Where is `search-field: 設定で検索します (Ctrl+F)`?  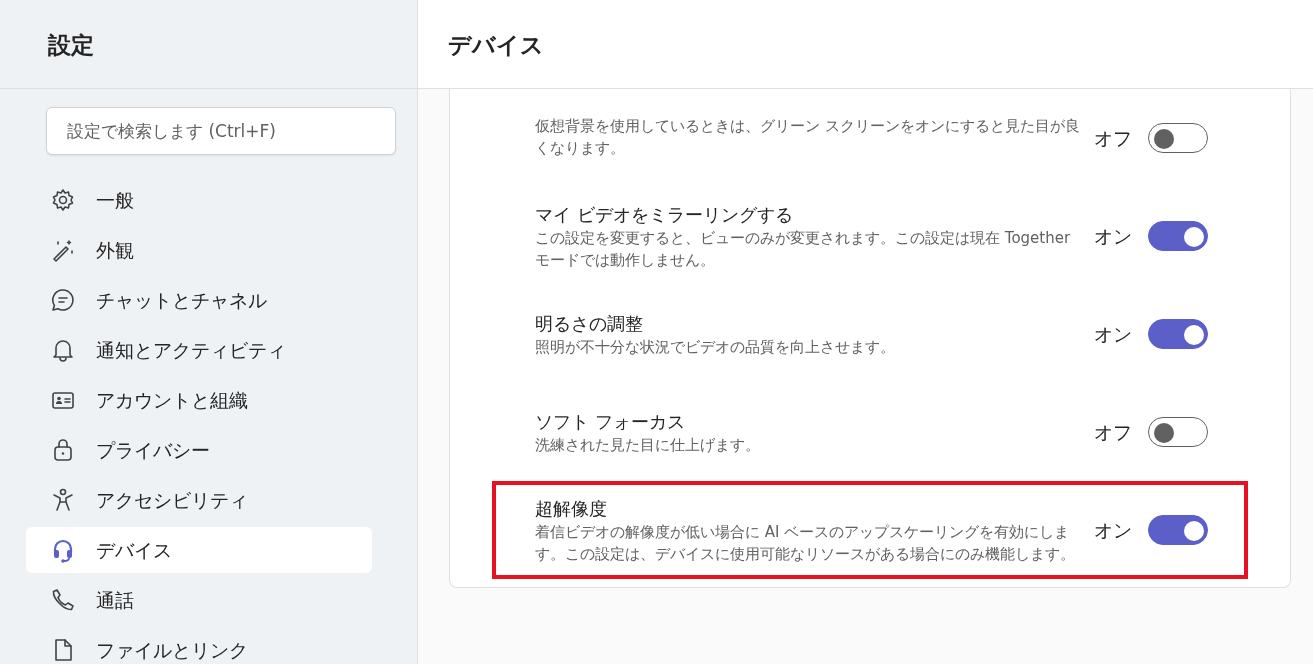
search-field: 設定で検索します (Ctrl+F) is located at coordinates (221, 131).